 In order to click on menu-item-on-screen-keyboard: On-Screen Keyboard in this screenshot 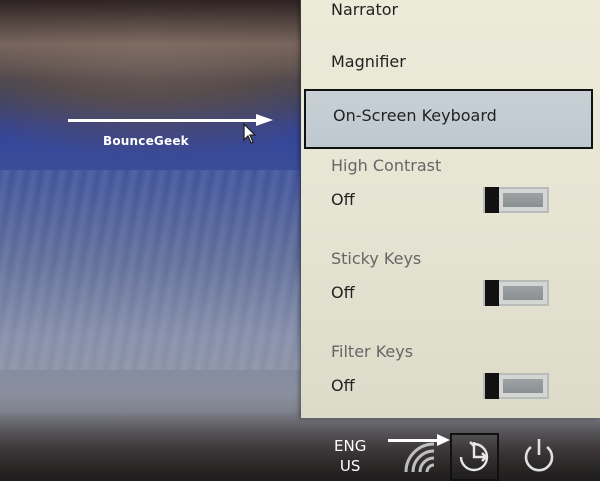, I will do `click(448, 119)`.